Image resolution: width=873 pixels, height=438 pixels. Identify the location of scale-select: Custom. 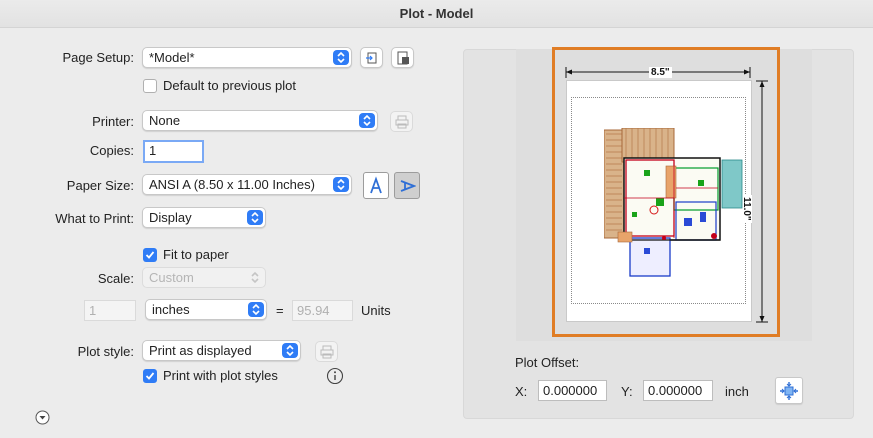
(204, 277).